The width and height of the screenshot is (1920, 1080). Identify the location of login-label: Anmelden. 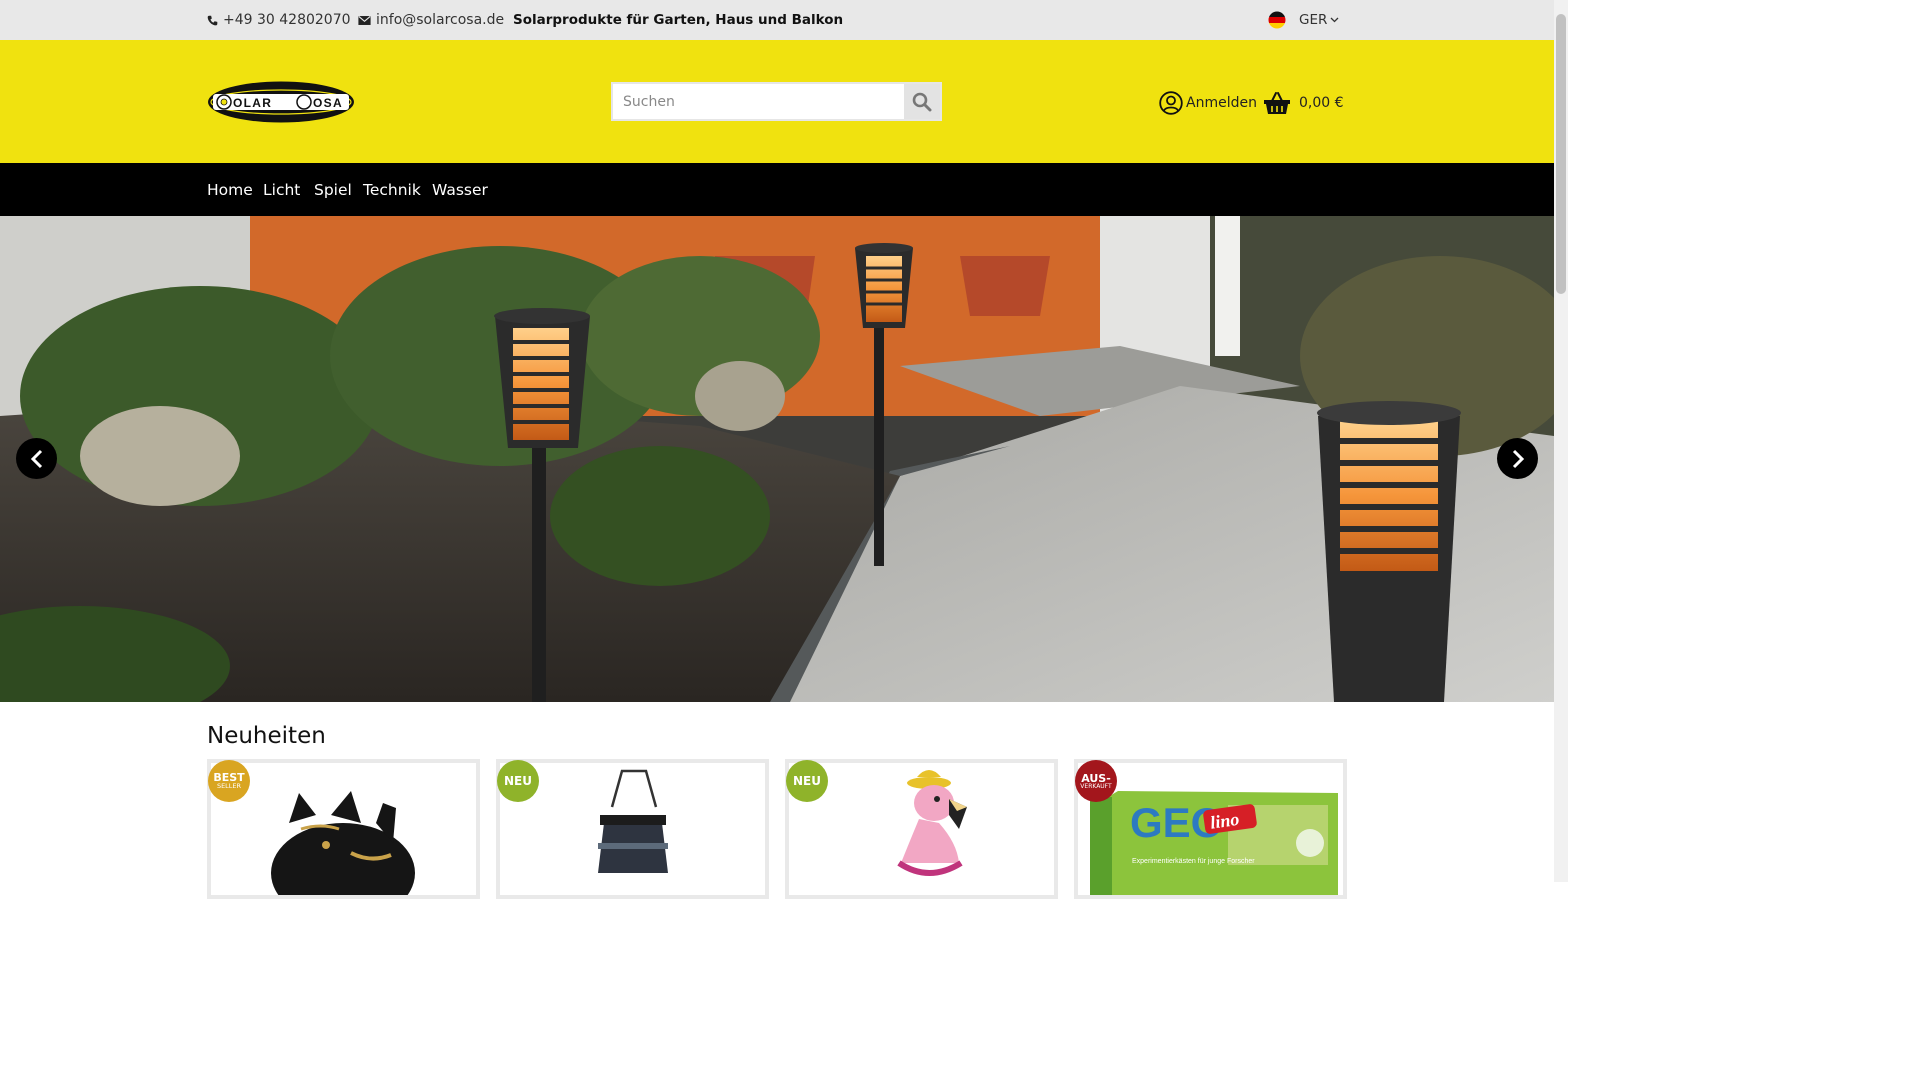
(1221, 103).